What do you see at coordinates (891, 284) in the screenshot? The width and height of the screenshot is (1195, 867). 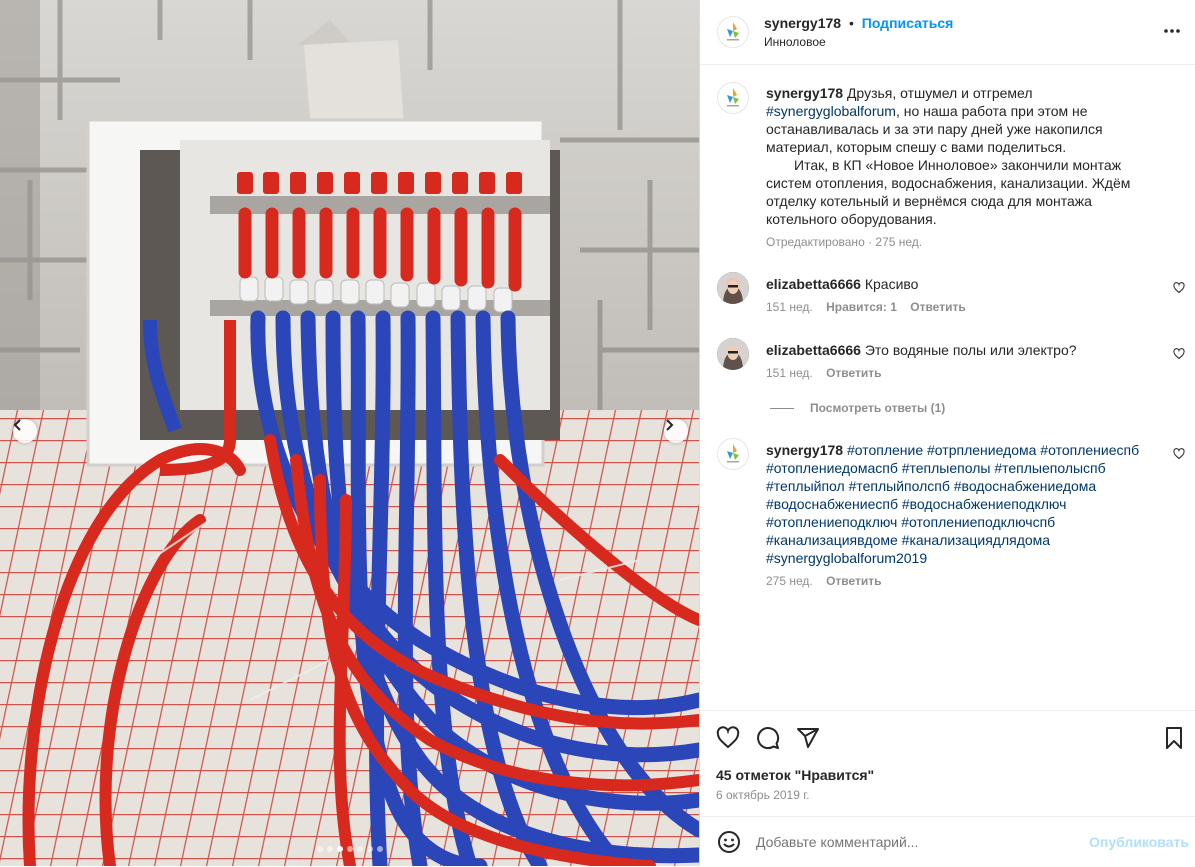 I see `comment-text: Красиво` at bounding box center [891, 284].